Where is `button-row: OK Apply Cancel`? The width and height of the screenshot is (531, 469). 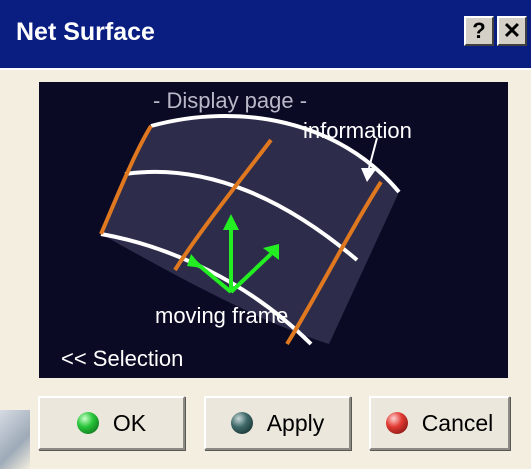 button-row: OK Apply Cancel is located at coordinates (265, 426).